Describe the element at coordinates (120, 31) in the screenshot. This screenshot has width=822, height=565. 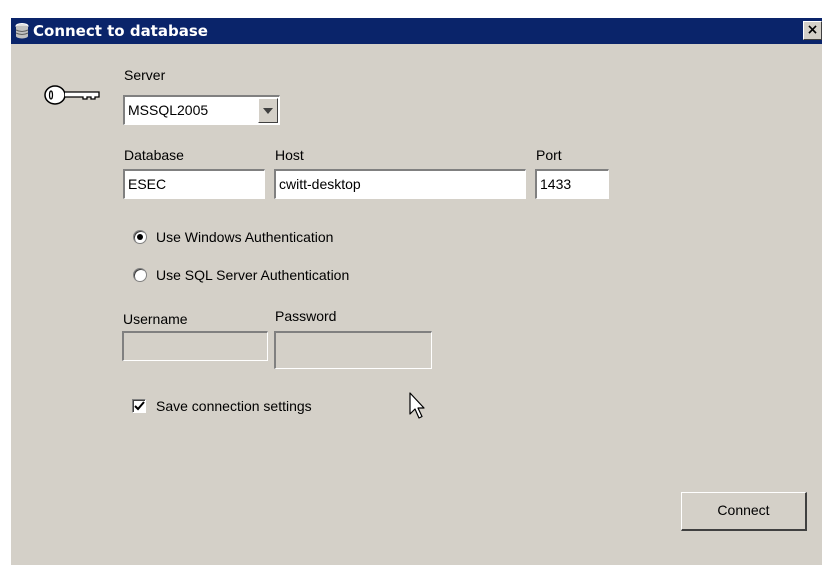
I see `window-title: Connect to database` at that location.